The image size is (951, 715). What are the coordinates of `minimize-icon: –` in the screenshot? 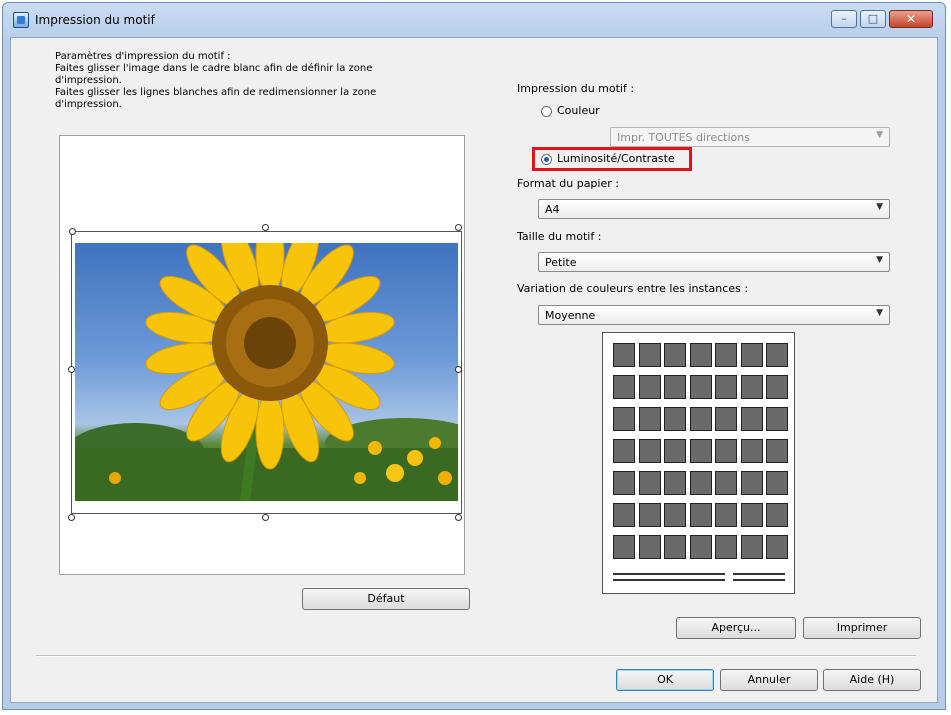 It's located at (844, 18).